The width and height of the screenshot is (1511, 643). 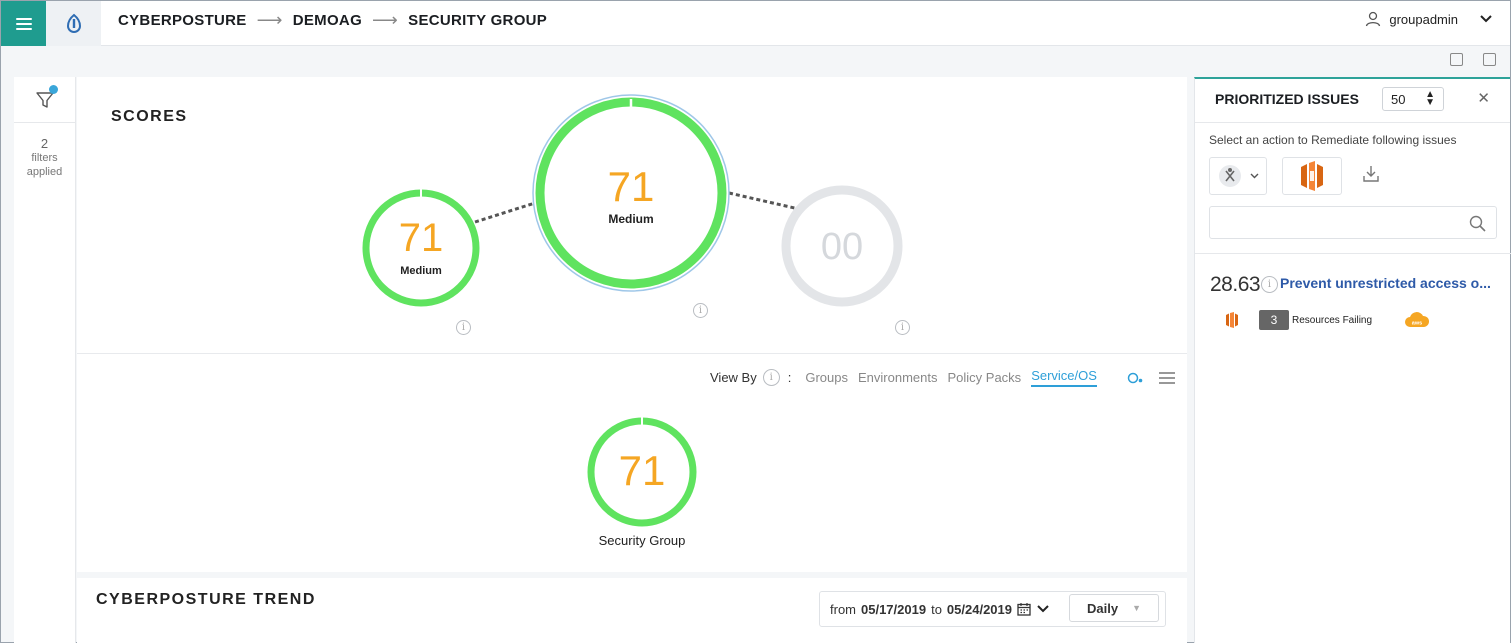 What do you see at coordinates (1166, 377) in the screenshot?
I see `list-view-icon` at bounding box center [1166, 377].